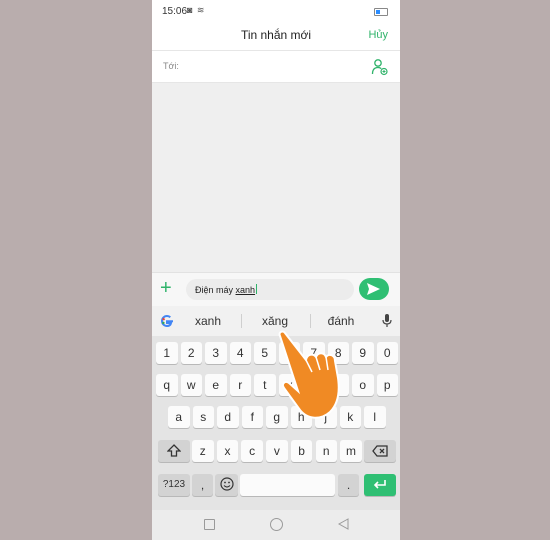 The height and width of the screenshot is (540, 550). I want to click on emoji-icon, so click(226, 484).